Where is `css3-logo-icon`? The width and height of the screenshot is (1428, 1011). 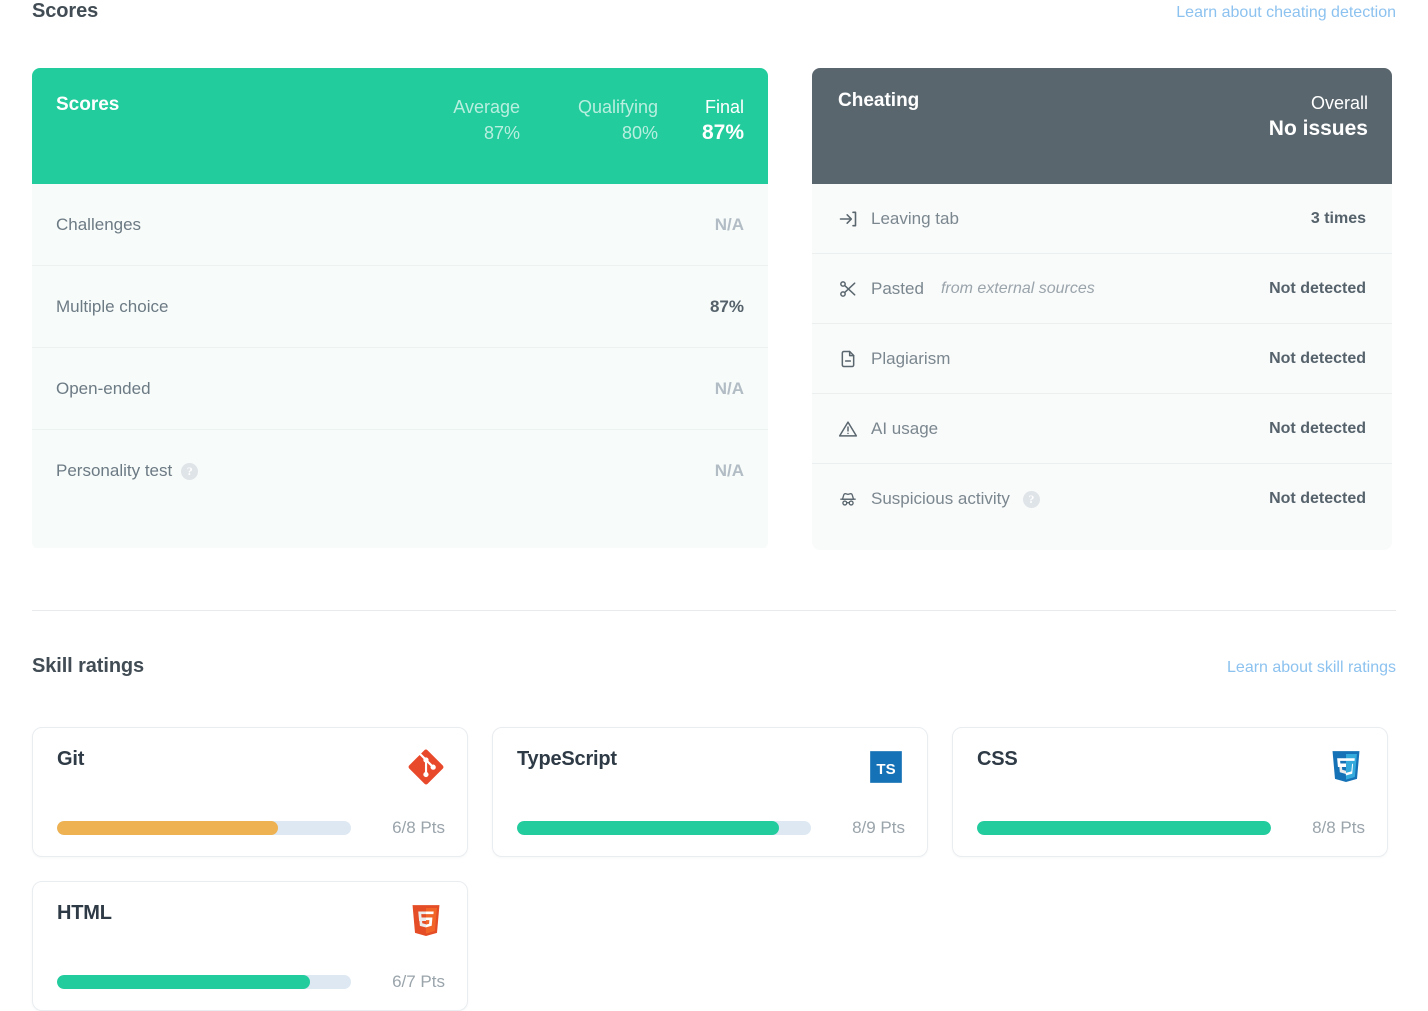
css3-logo-icon is located at coordinates (1346, 767).